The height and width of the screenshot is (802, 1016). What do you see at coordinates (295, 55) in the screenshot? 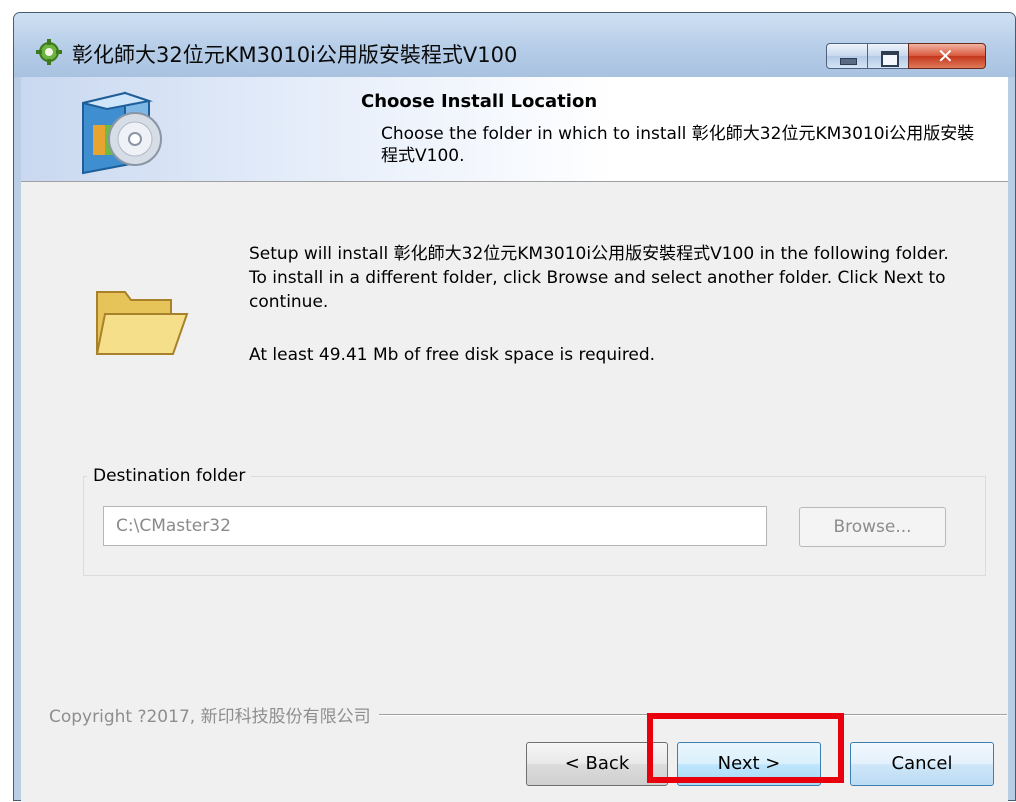
I see `window-title: 彰化師大32位元KM3010i公用版安裝程式V100` at bounding box center [295, 55].